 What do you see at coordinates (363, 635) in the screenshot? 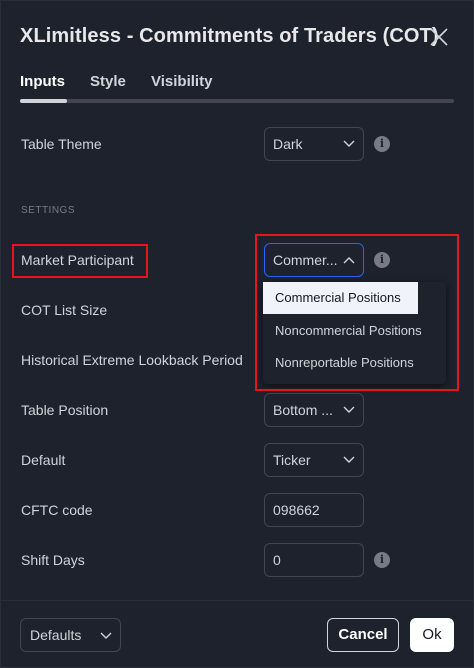
I see `cancel-button: Cancel` at bounding box center [363, 635].